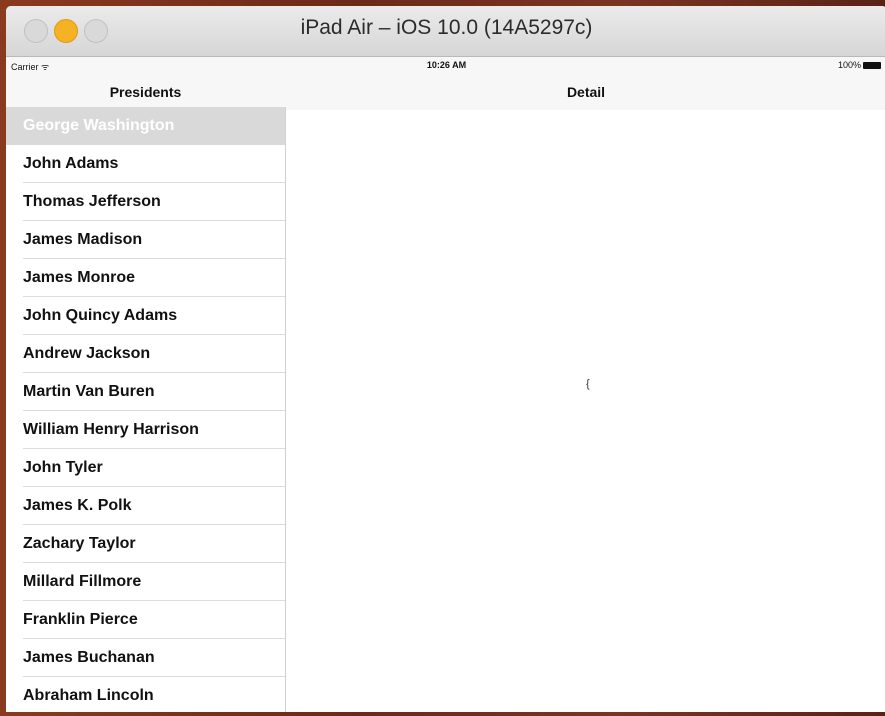  What do you see at coordinates (145, 316) in the screenshot?
I see `list-item: John Quincy Adams` at bounding box center [145, 316].